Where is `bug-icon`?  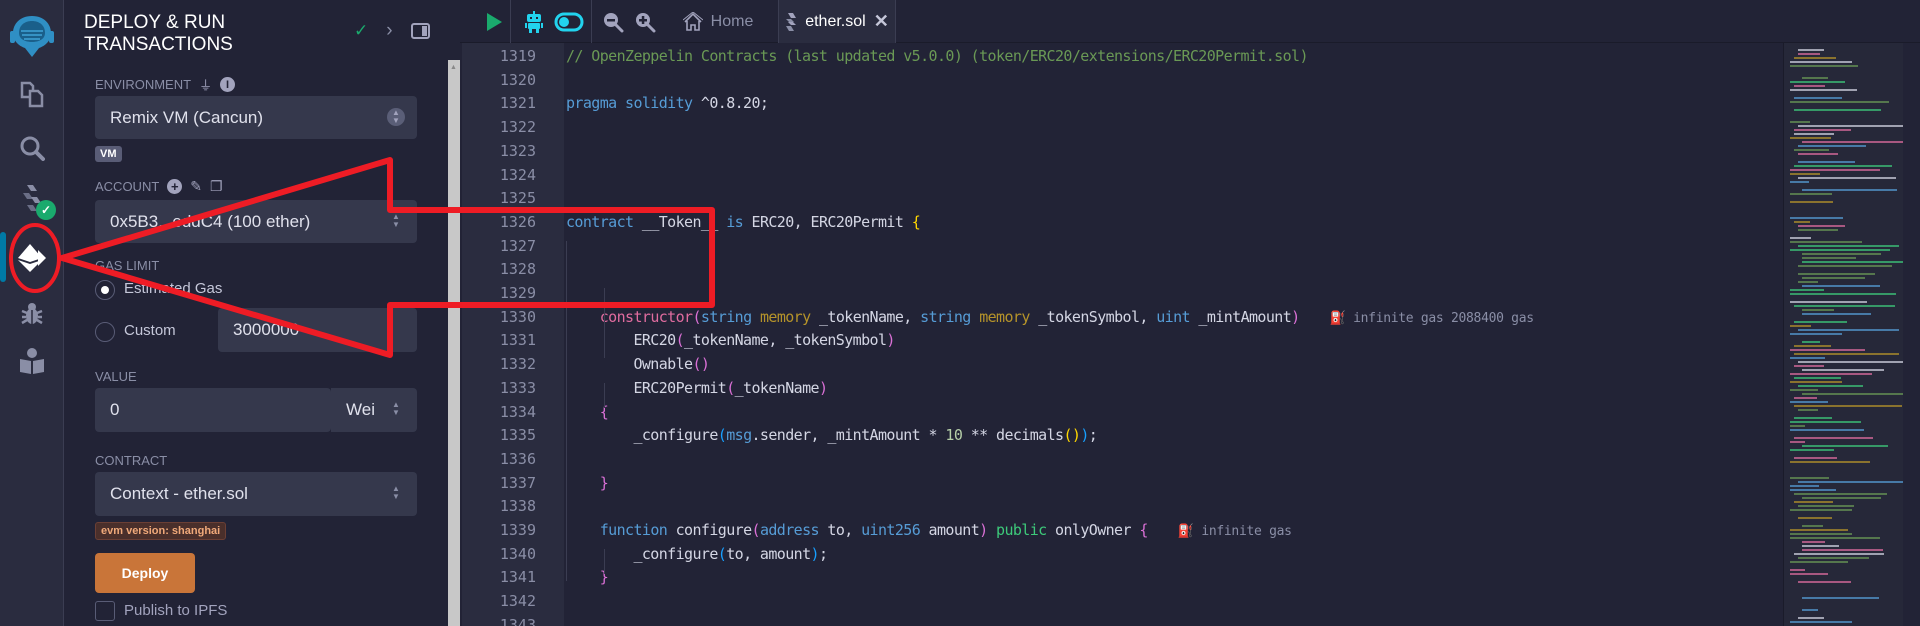
bug-icon is located at coordinates (32, 314).